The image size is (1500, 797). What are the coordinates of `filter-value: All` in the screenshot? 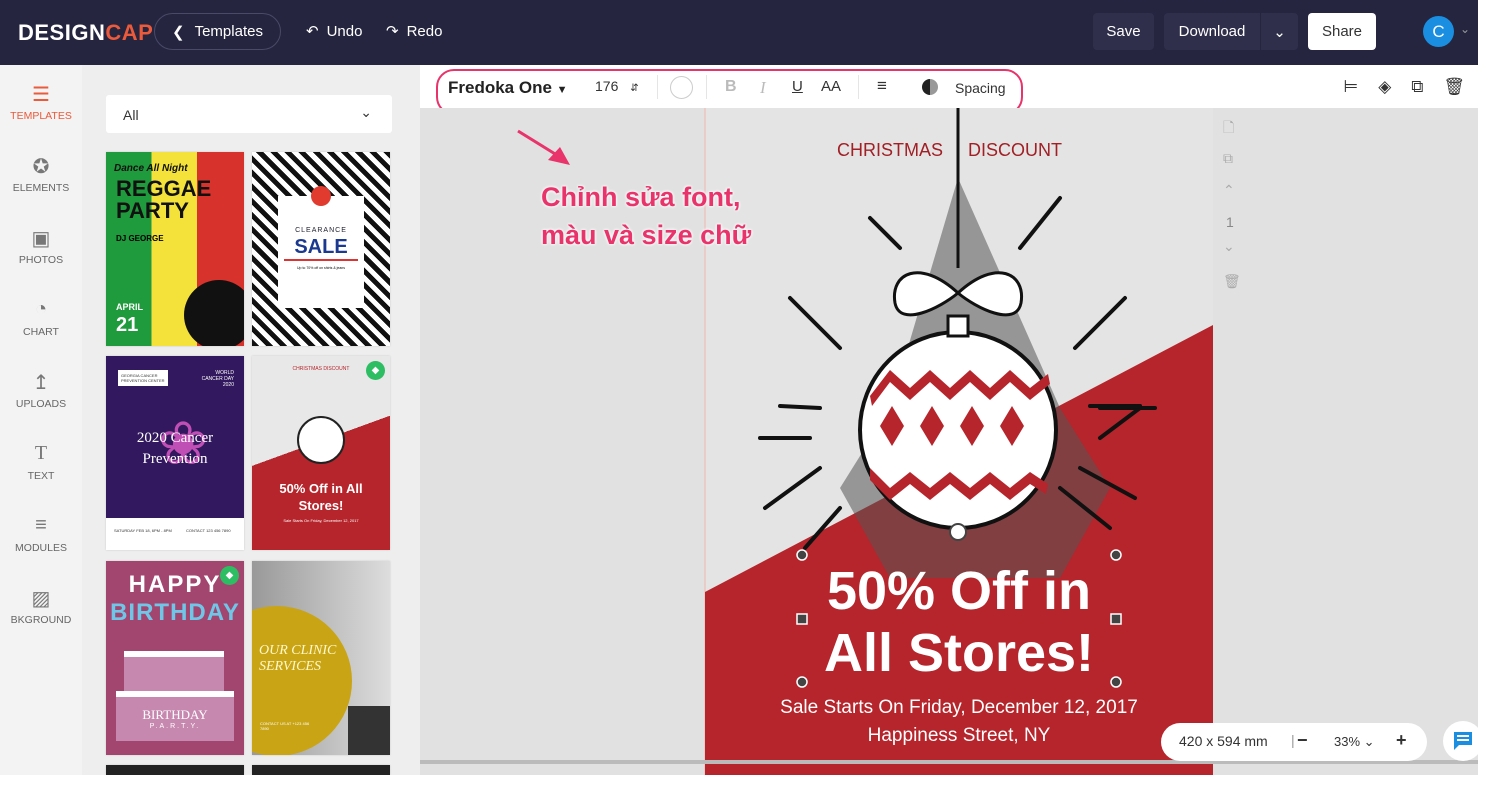 It's located at (131, 115).